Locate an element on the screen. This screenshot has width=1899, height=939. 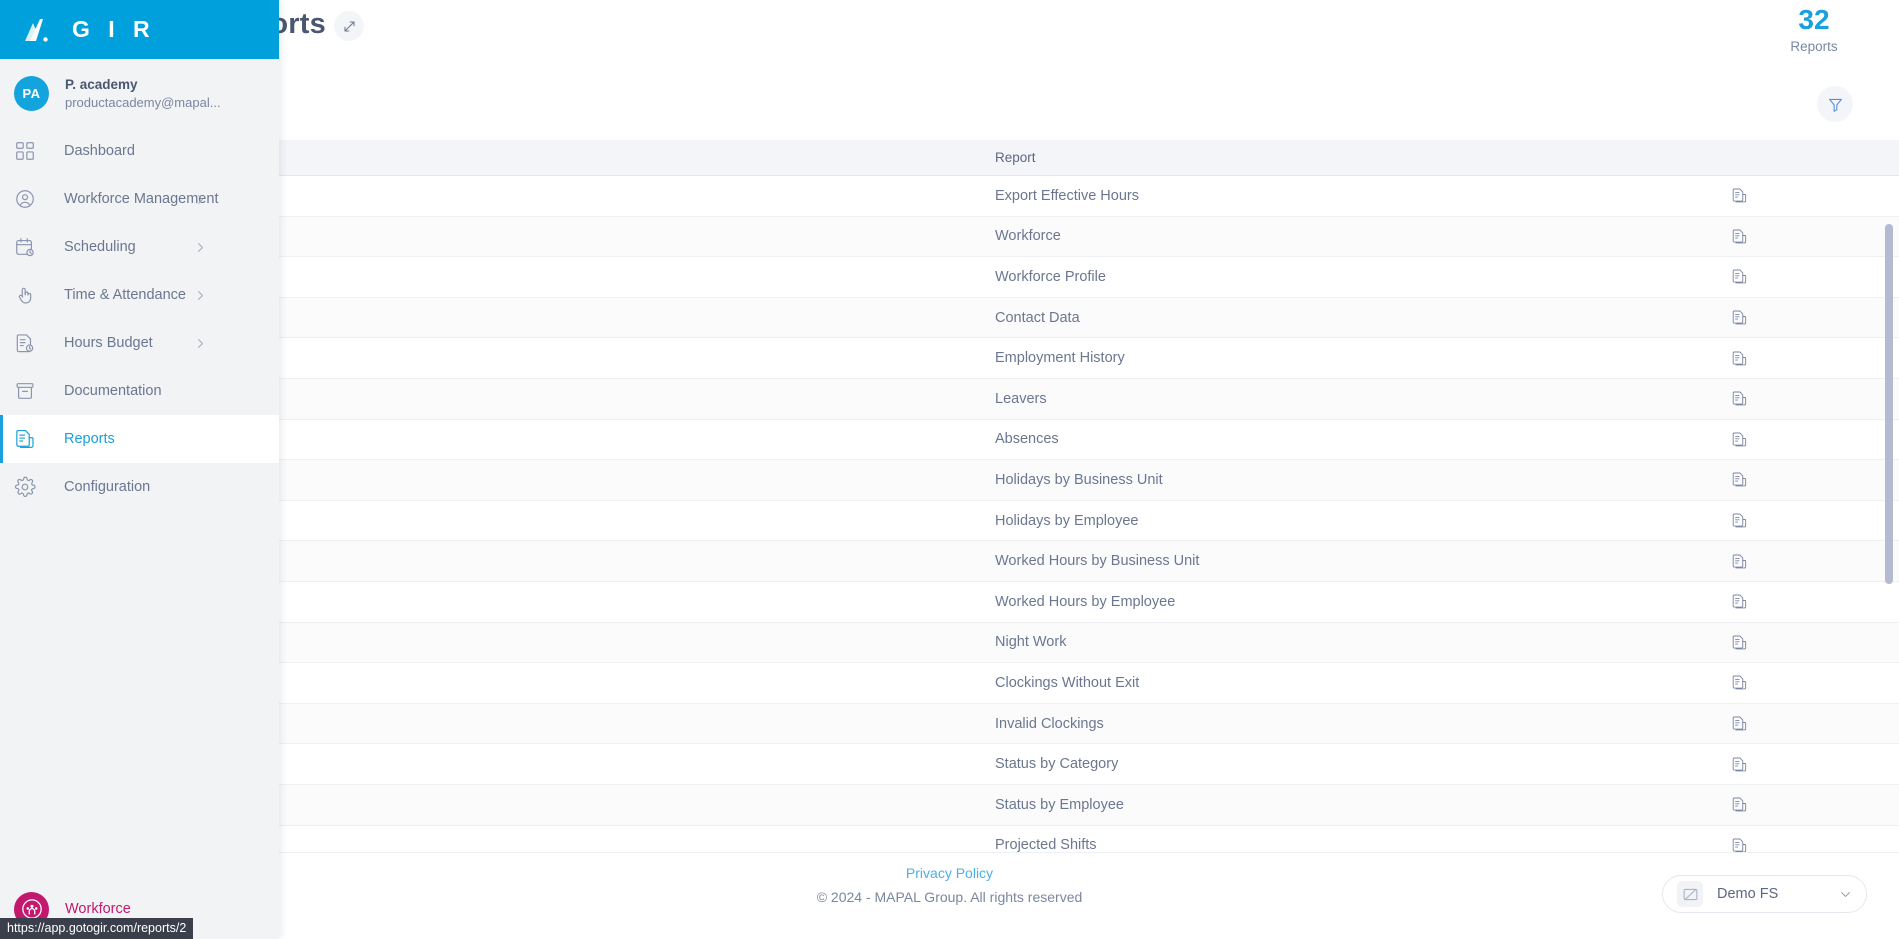
sidebar-item-documentation: Documentation is located at coordinates (139, 391).